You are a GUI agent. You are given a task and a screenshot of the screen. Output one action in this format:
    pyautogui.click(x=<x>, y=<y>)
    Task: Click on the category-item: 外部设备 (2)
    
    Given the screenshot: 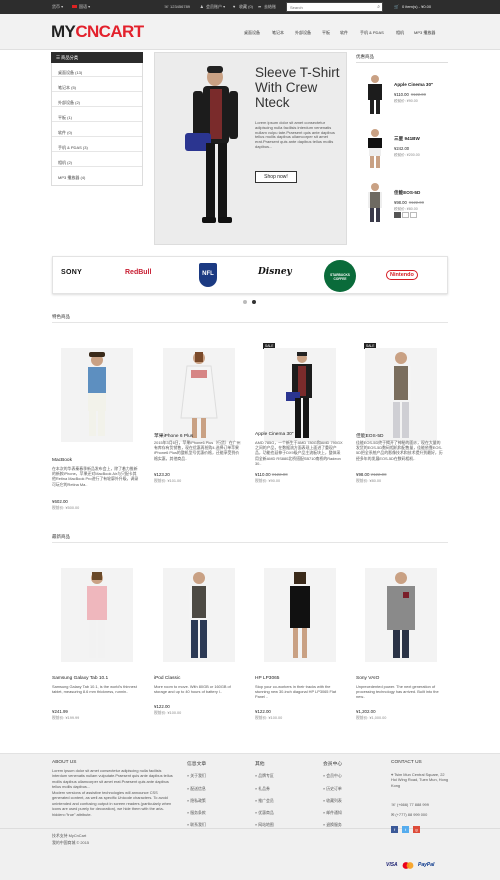 What is the action you would take?
    pyautogui.click(x=97, y=101)
    